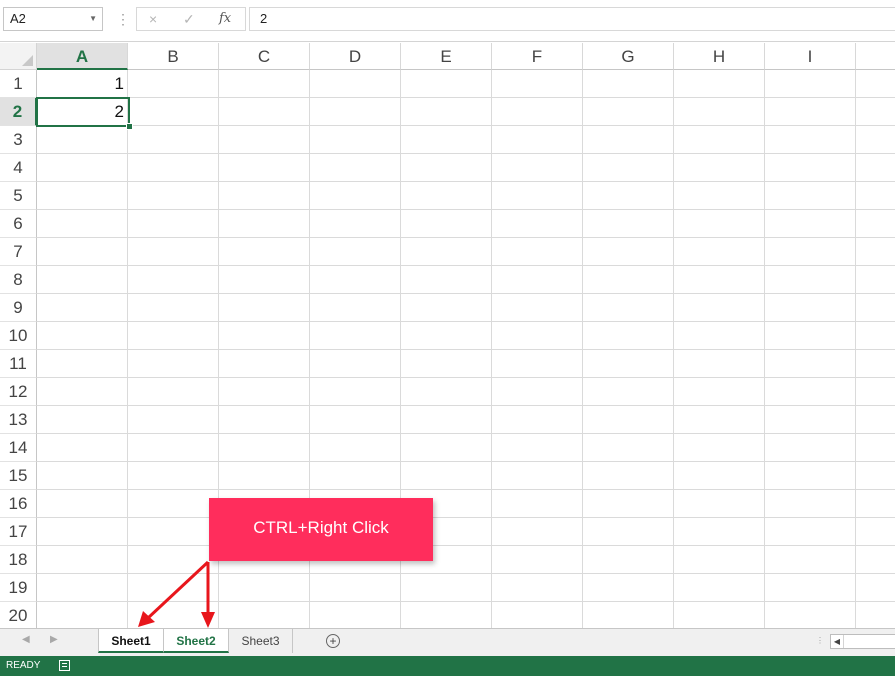  I want to click on row-header-3: 3, so click(18, 140).